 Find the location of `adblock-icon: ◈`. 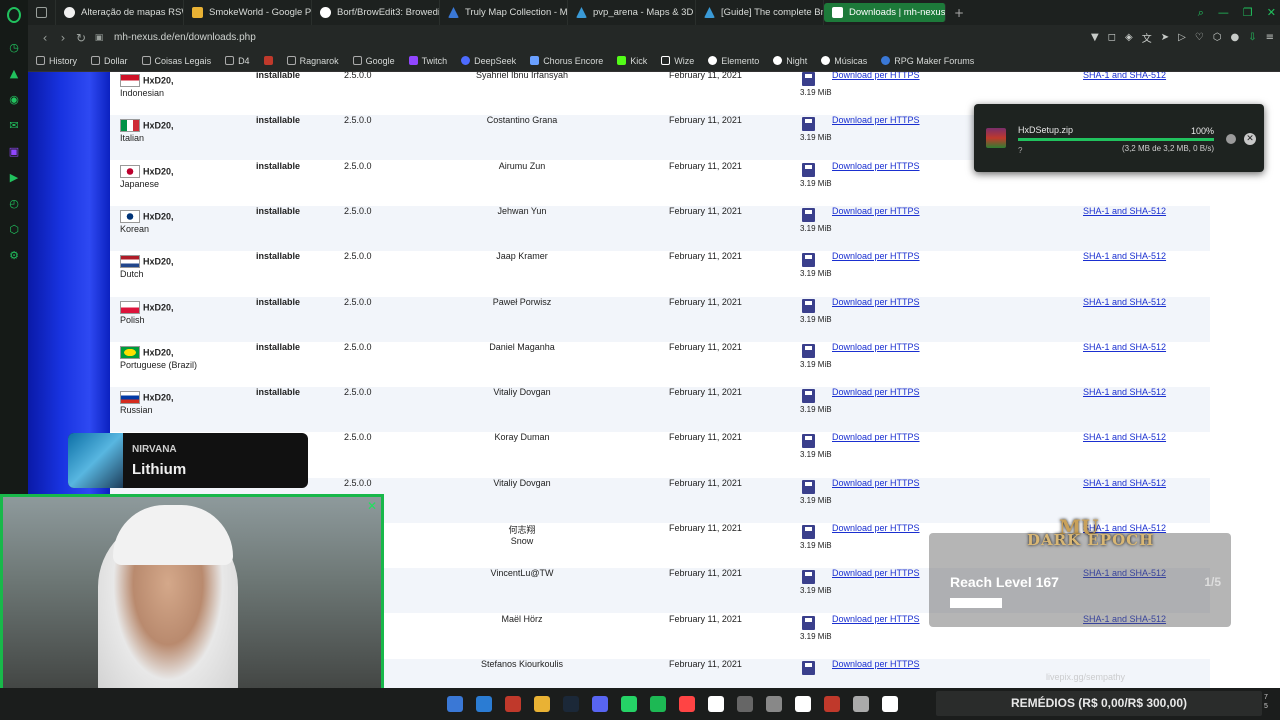

adblock-icon: ◈ is located at coordinates (1129, 37).